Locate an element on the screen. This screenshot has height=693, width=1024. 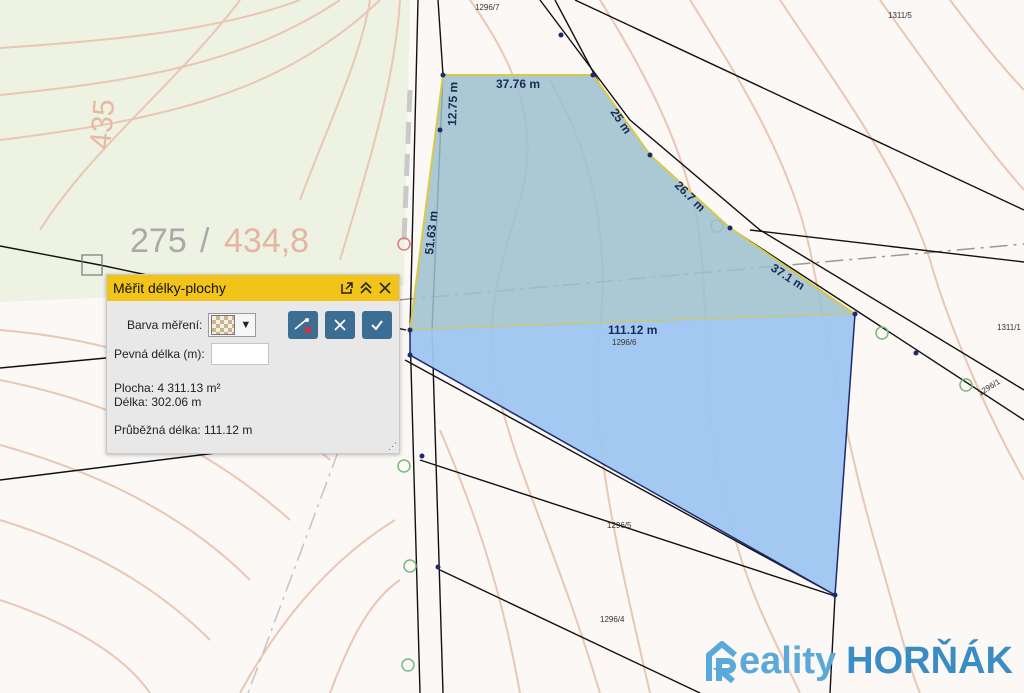
collapse-icon is located at coordinates (365, 288).